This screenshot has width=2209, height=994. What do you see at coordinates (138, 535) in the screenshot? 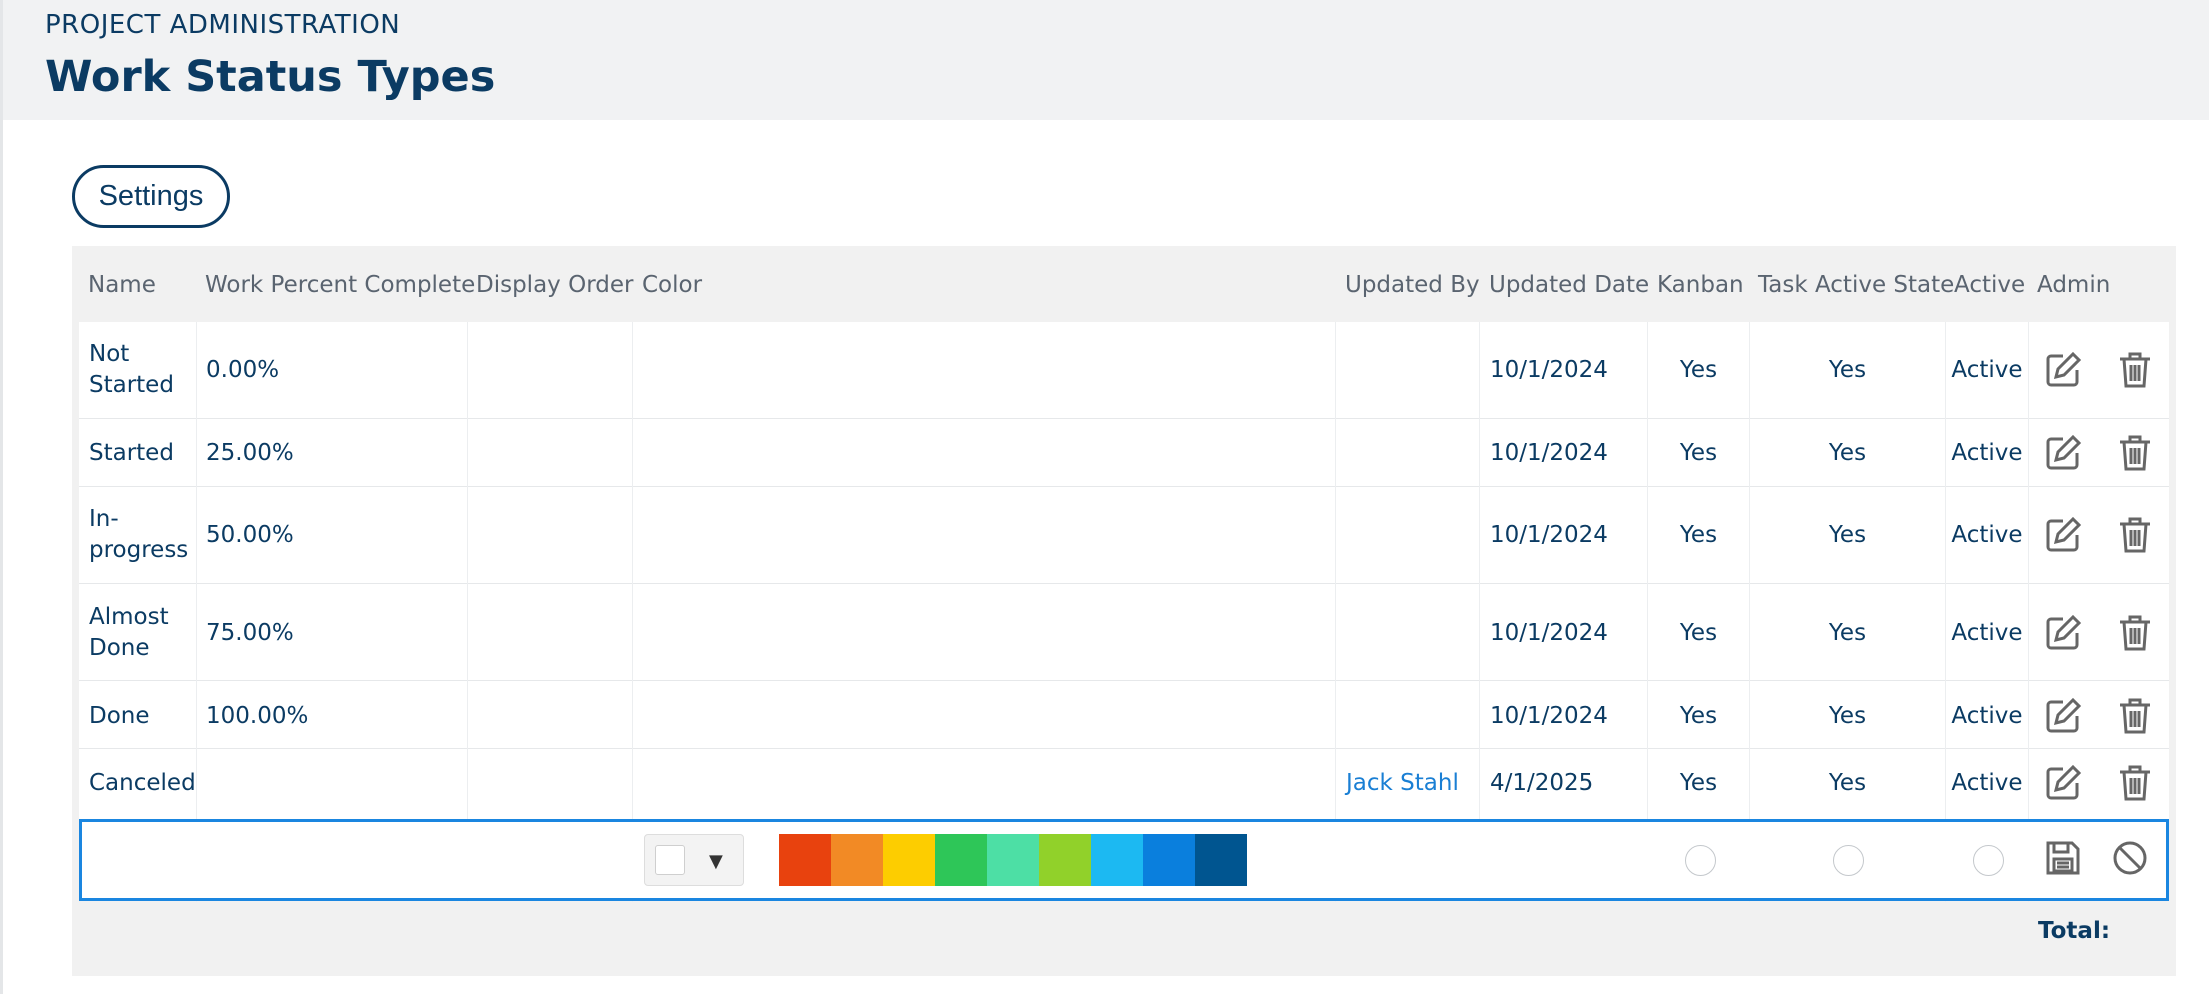
I see `cell-name: In- progress` at bounding box center [138, 535].